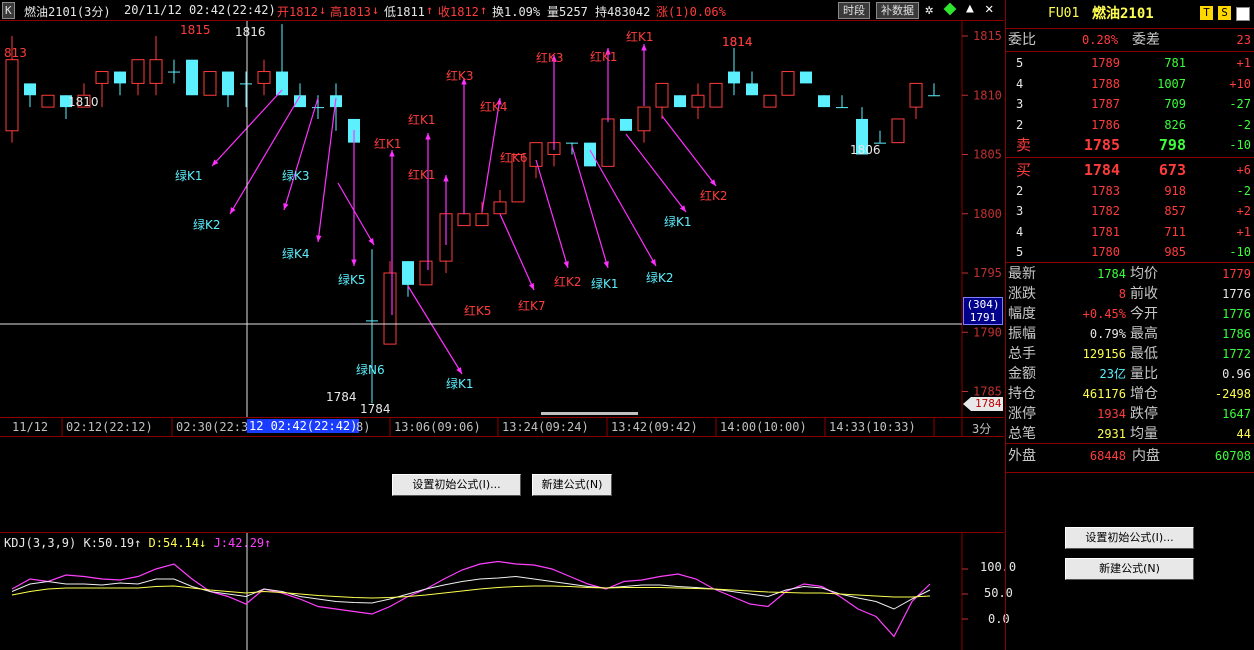 The width and height of the screenshot is (1254, 650). What do you see at coordinates (897, 10) in the screenshot?
I see `fill-data-button: 补数据` at bounding box center [897, 10].